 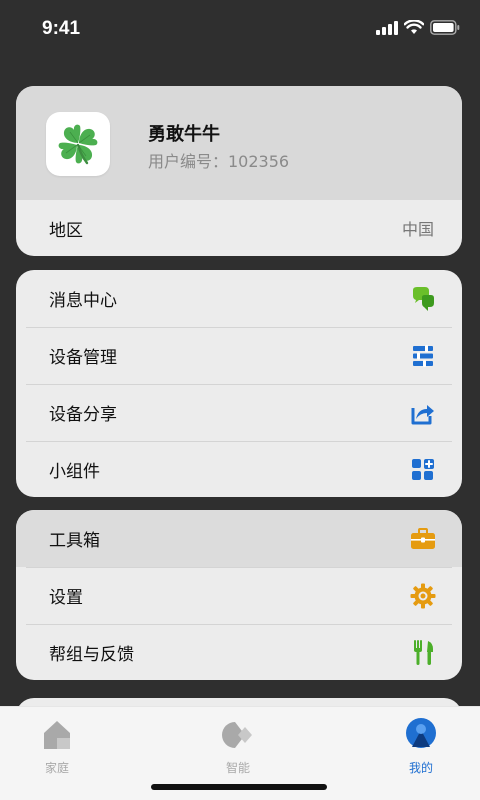 What do you see at coordinates (219, 161) in the screenshot?
I see `user-id: 用户编号：102356` at bounding box center [219, 161].